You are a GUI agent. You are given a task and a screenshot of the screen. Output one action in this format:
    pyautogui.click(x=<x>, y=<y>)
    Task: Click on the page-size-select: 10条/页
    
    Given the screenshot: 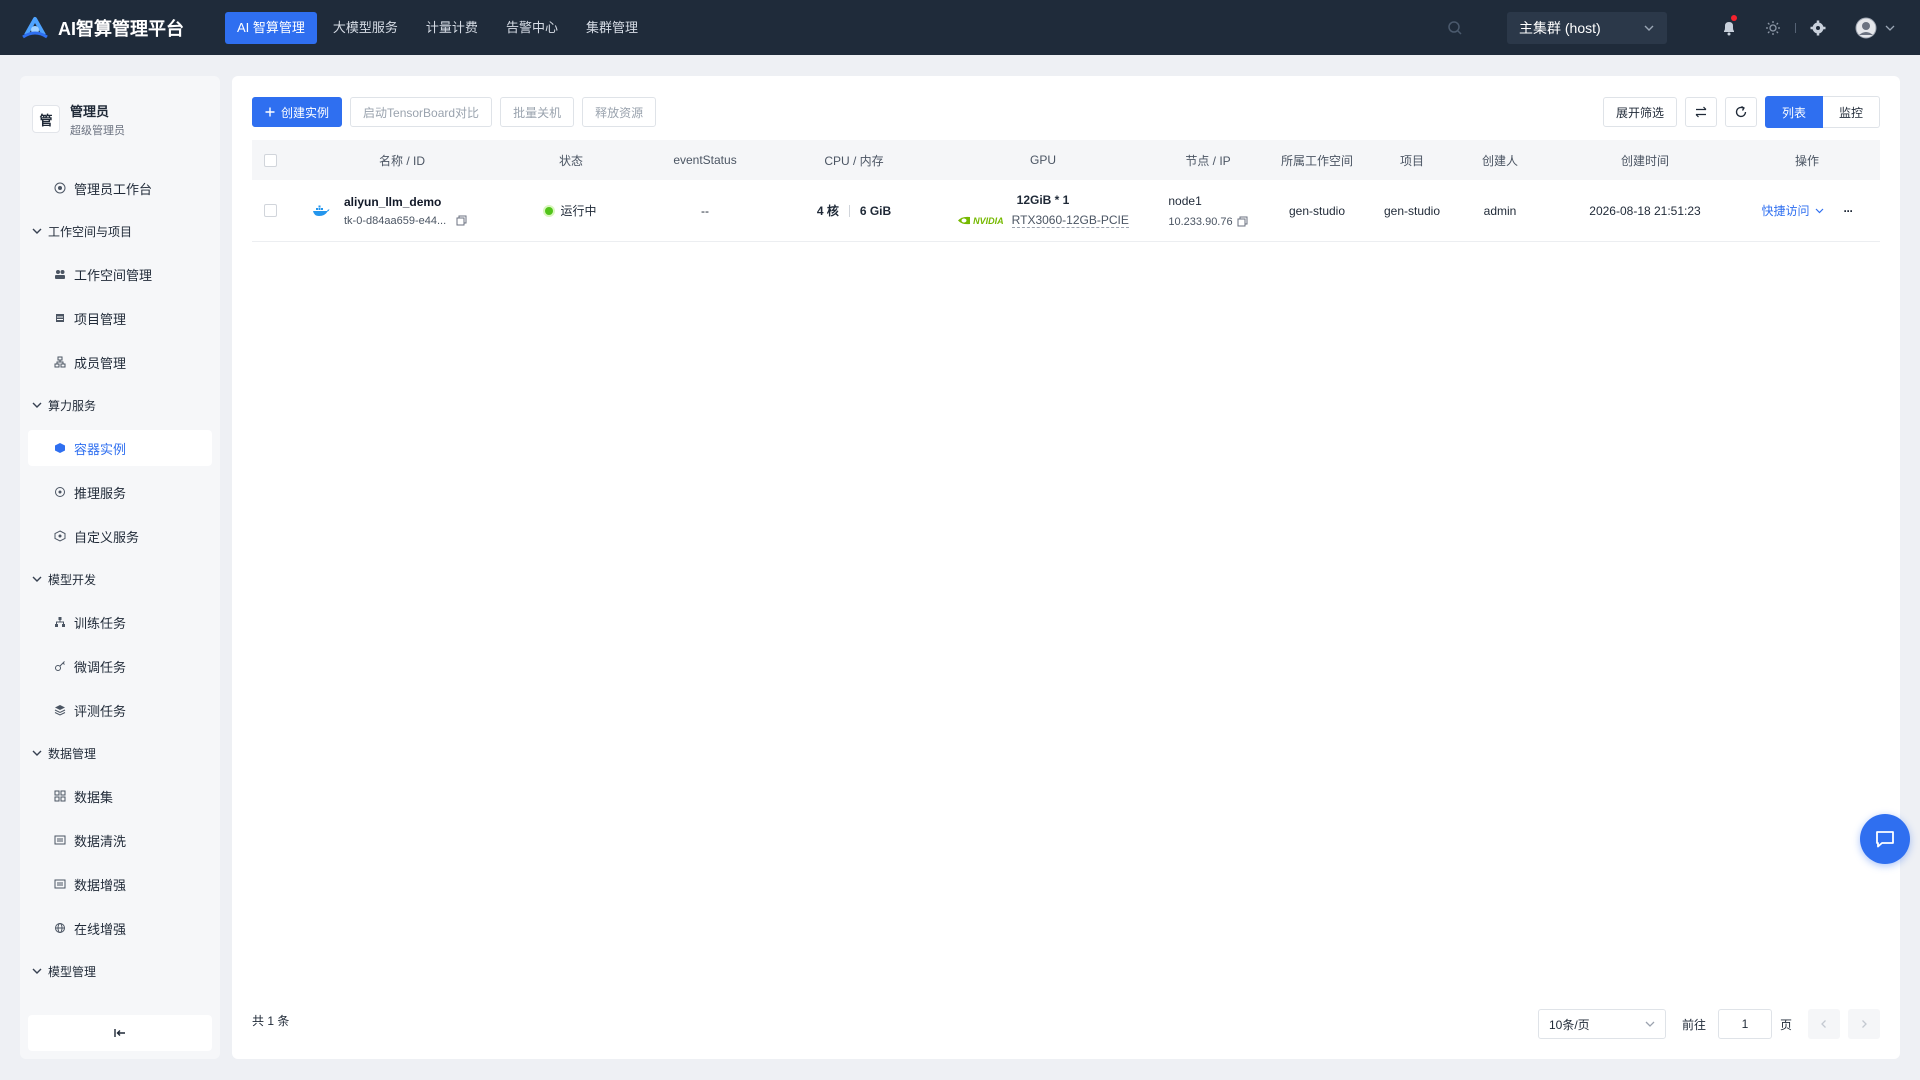 What is the action you would take?
    pyautogui.click(x=1601, y=1024)
    